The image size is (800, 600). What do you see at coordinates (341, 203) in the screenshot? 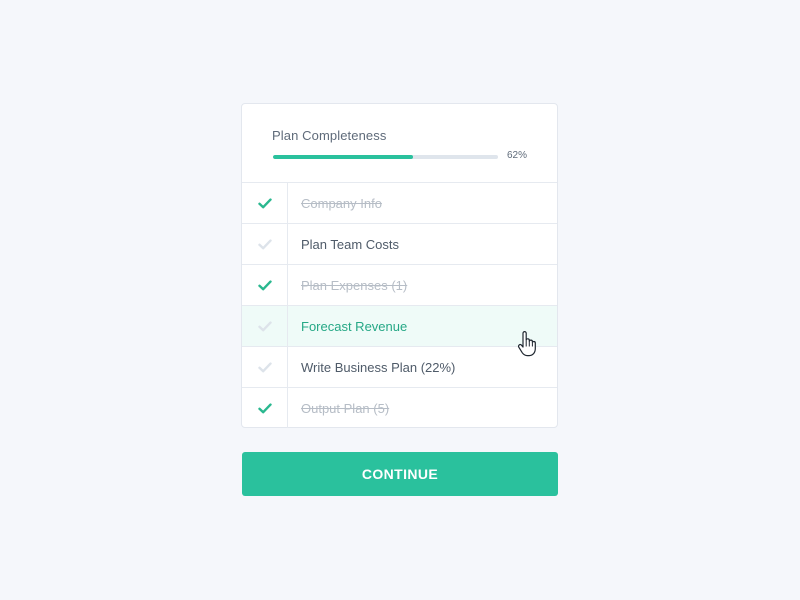
I see `checklist-item-label: Company Info` at bounding box center [341, 203].